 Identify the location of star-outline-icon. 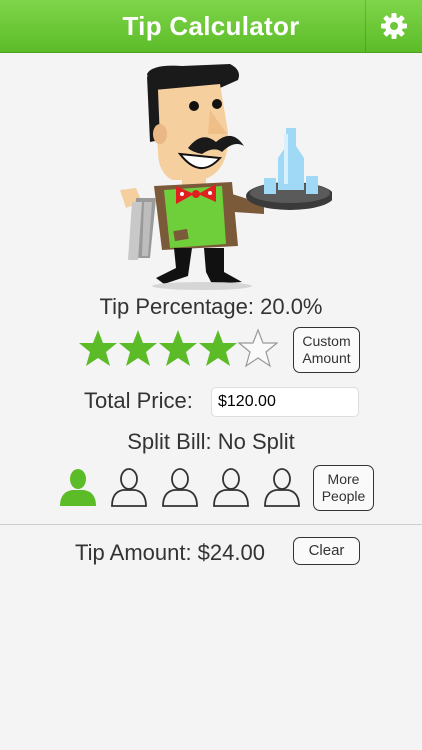
(258, 348).